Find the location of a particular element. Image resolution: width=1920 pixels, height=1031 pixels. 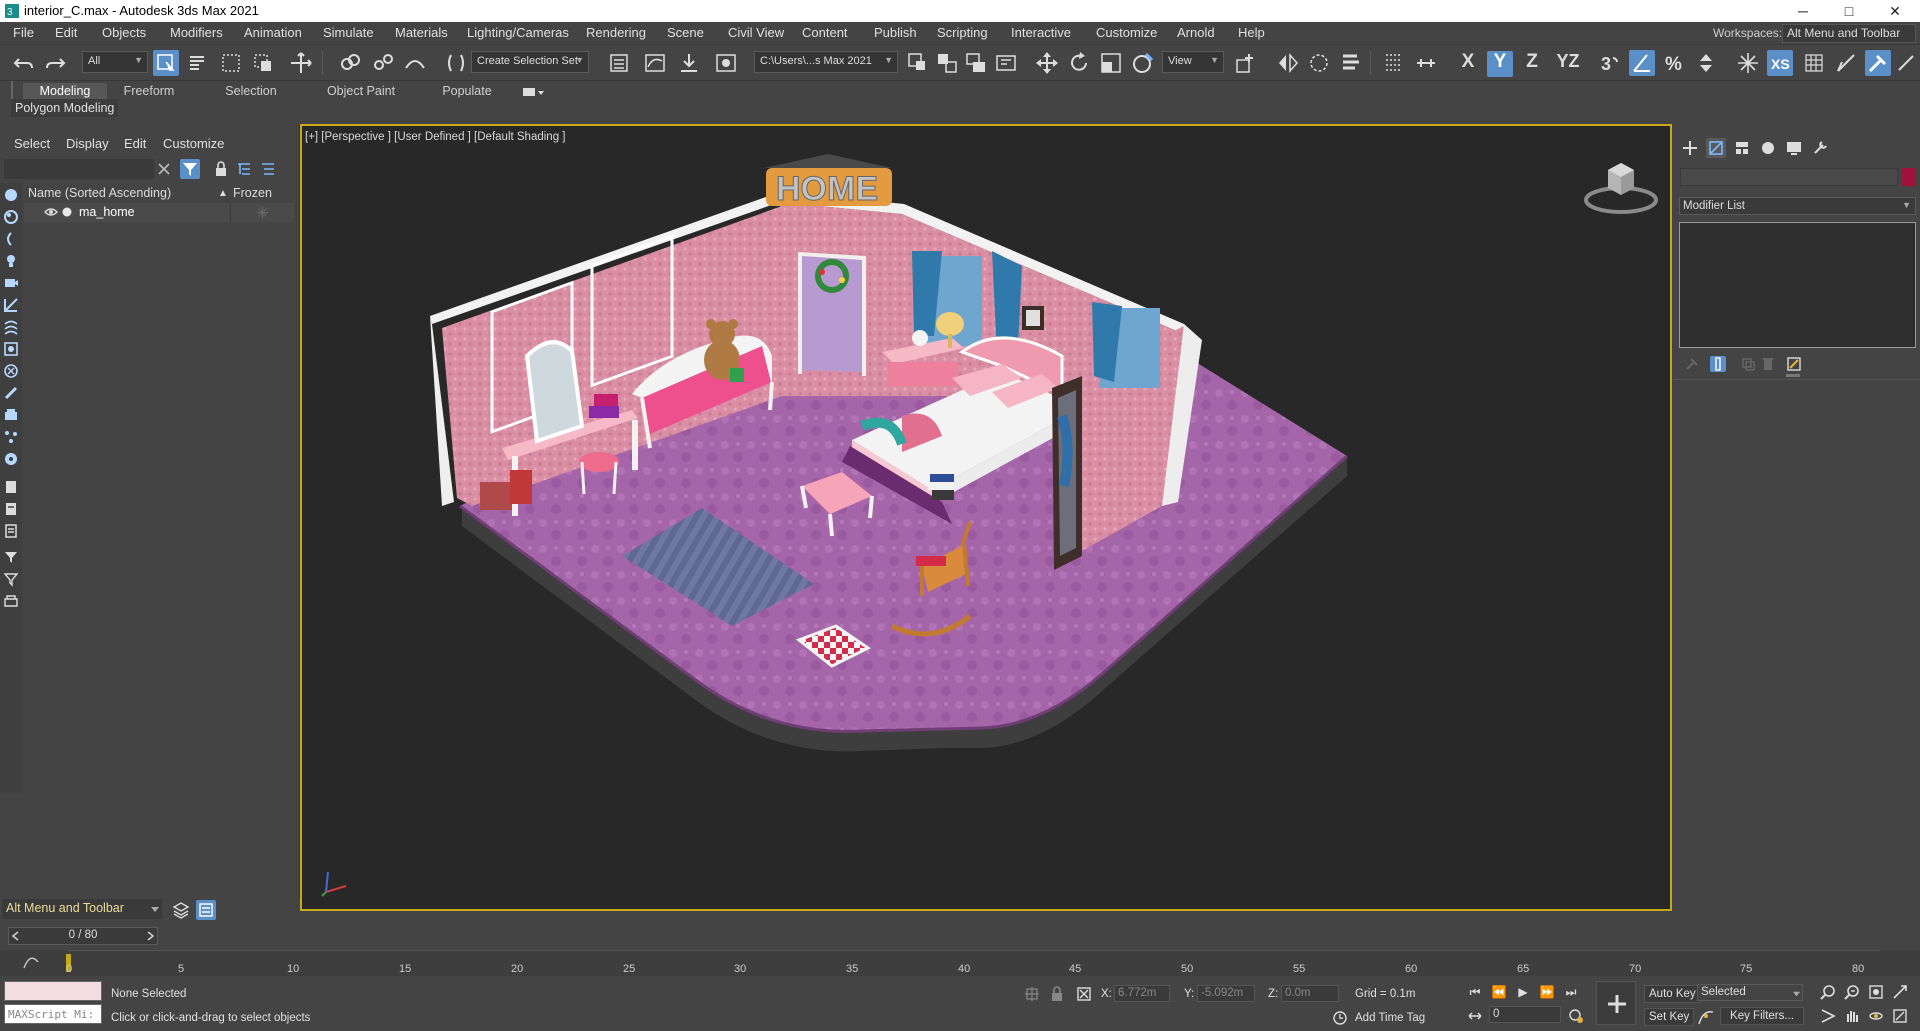

default-in-out-tangents-icon is located at coordinates (1706, 1017).